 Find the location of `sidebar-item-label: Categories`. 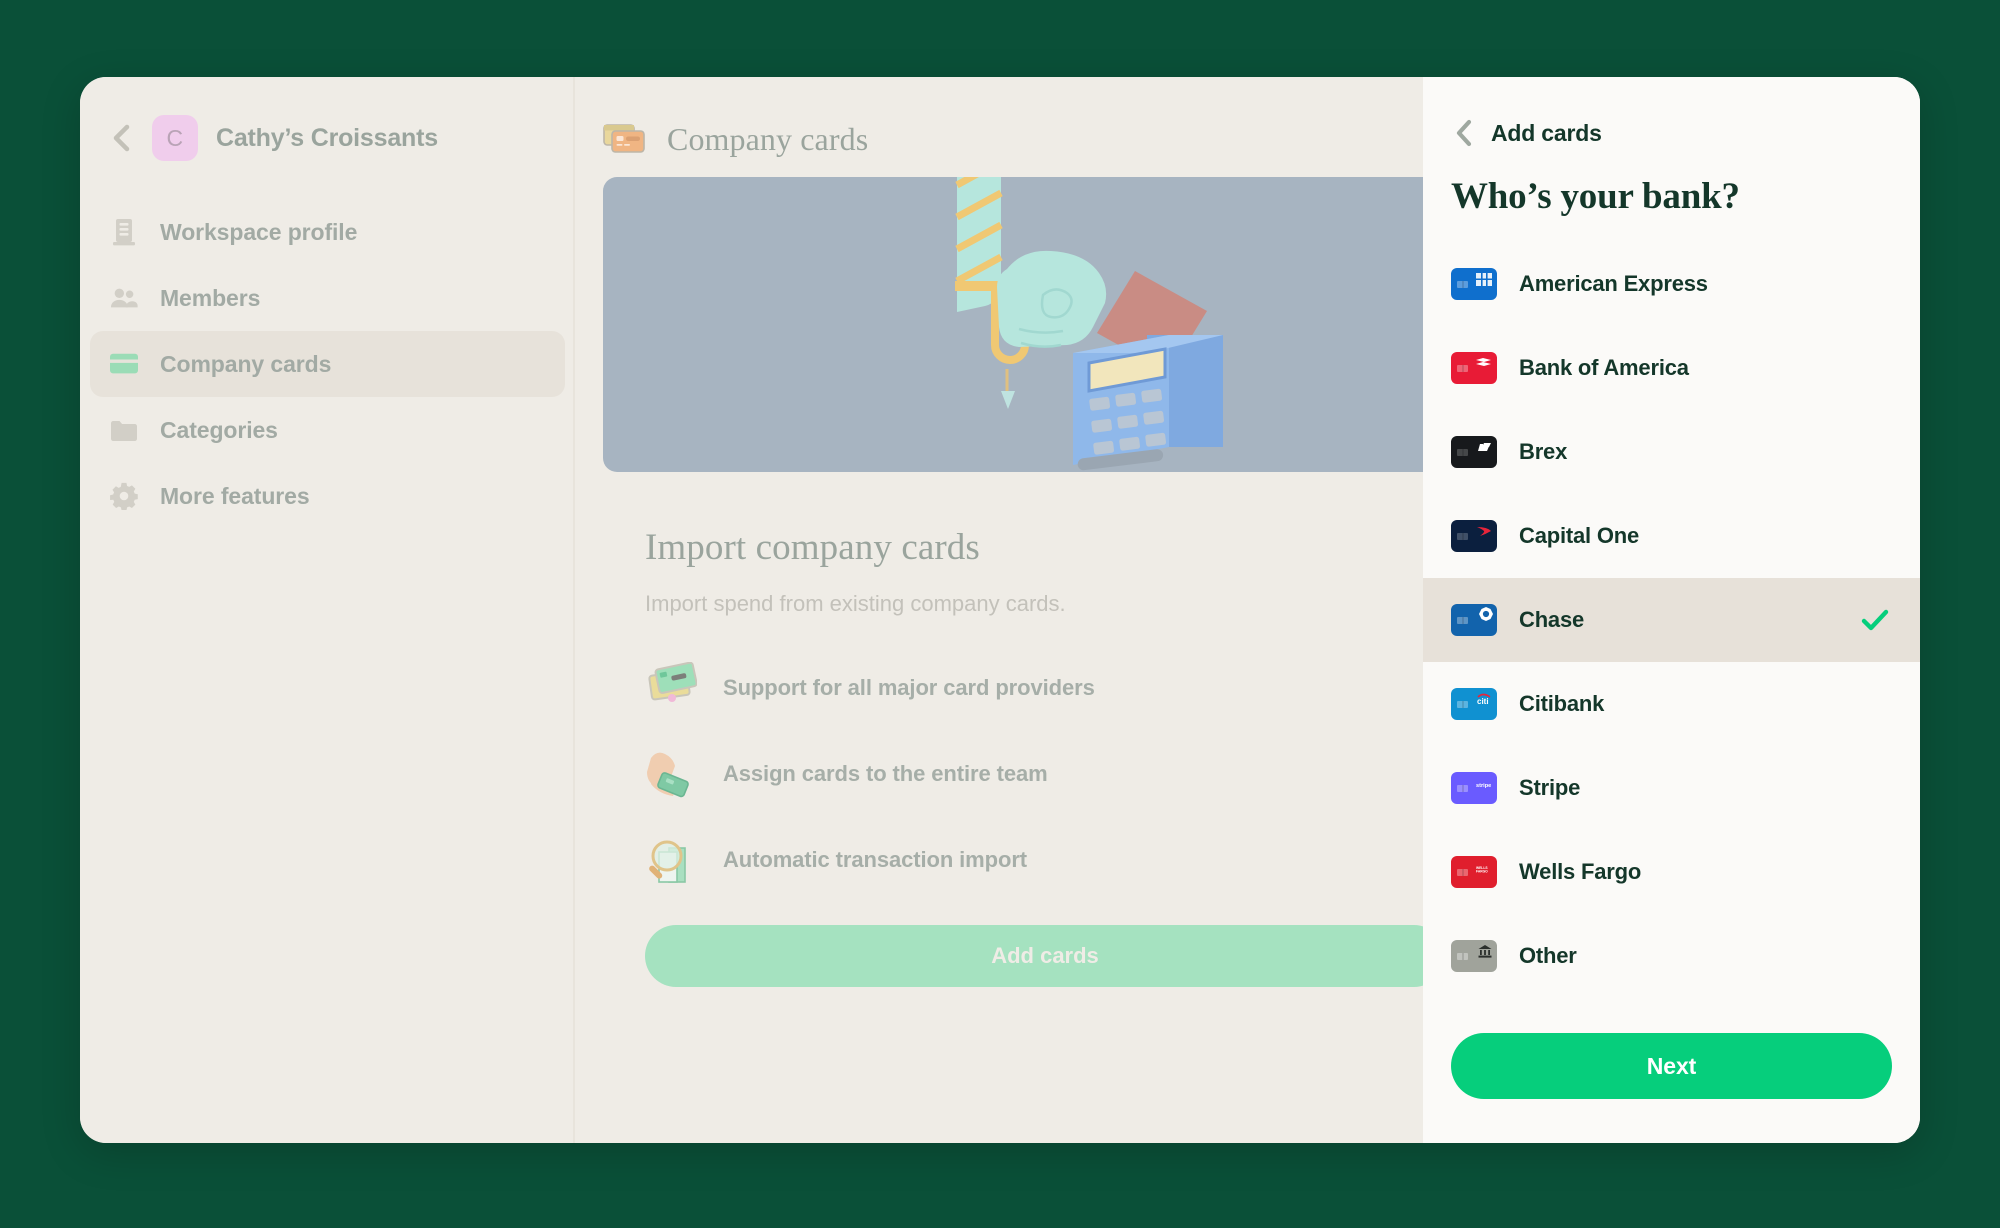

sidebar-item-label: Categories is located at coordinates (219, 429).